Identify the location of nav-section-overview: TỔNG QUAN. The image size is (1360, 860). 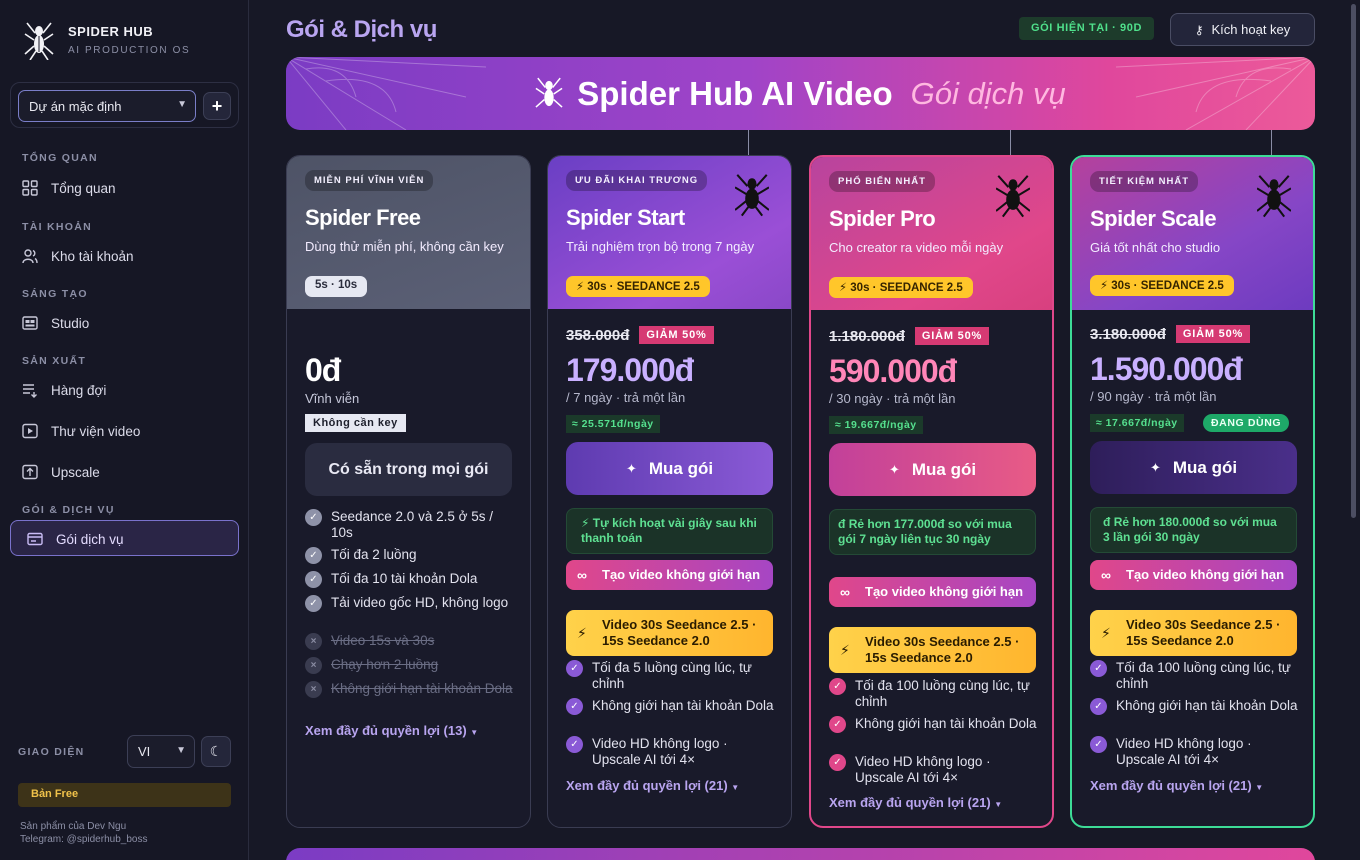
(60, 158).